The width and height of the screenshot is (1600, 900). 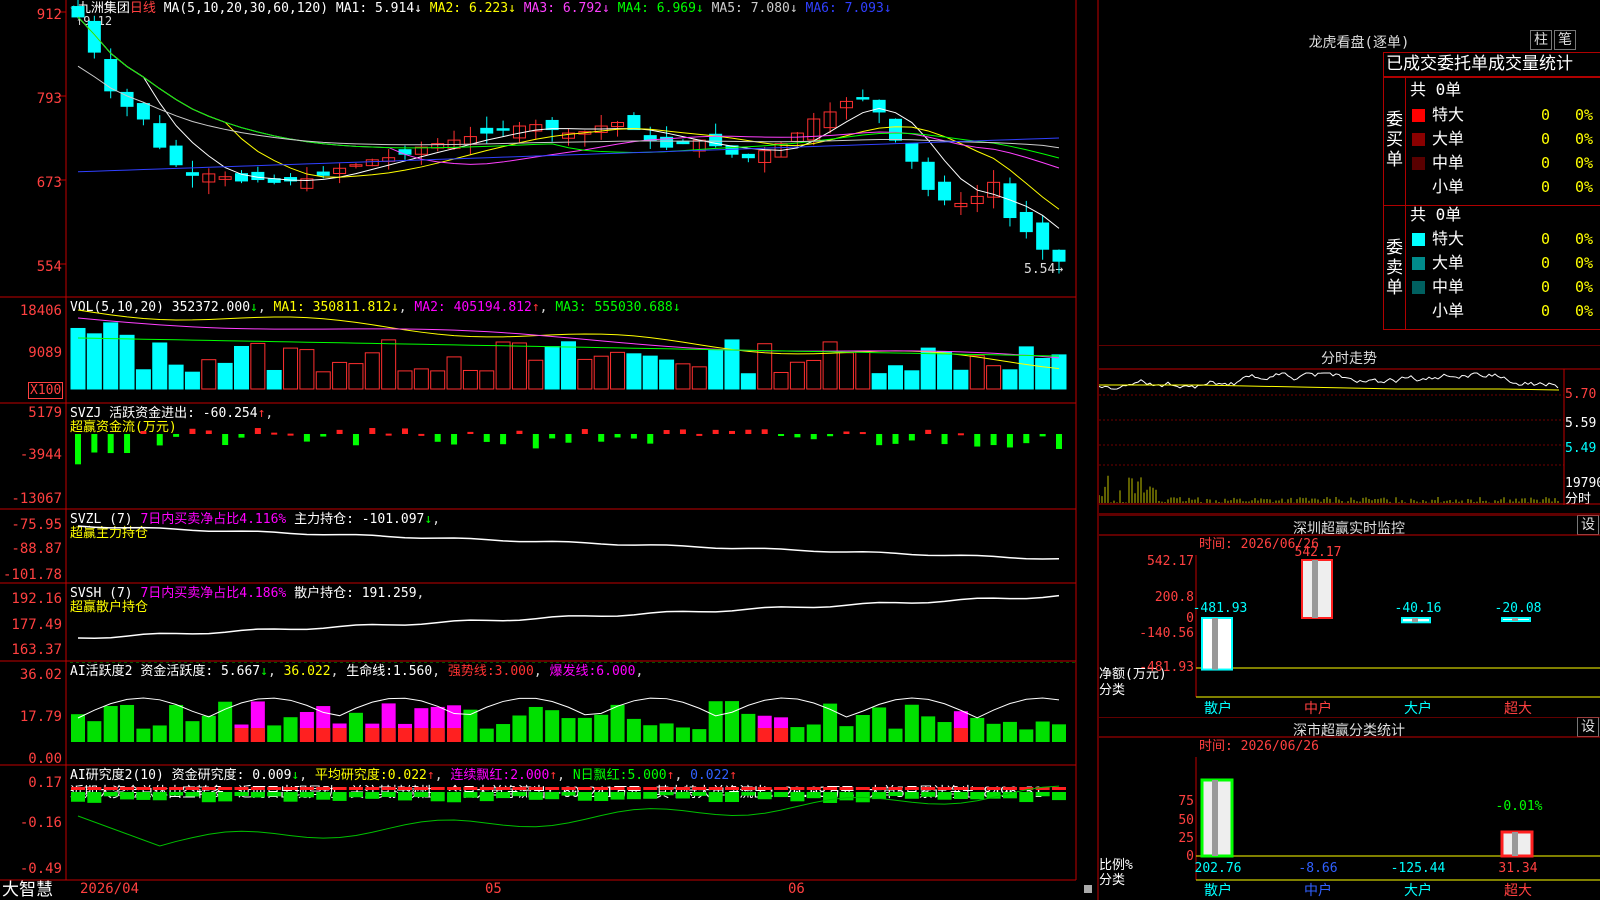 I want to click on sell-total: 共 0单, so click(x=1436, y=214).